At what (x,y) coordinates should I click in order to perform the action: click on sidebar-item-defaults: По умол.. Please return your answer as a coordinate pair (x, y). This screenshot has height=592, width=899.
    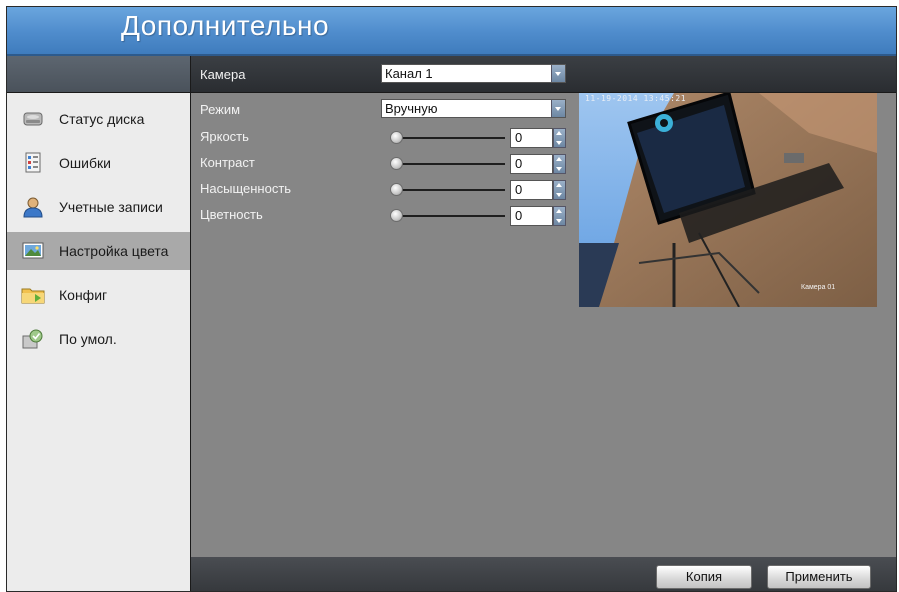
    Looking at the image, I should click on (98, 339).